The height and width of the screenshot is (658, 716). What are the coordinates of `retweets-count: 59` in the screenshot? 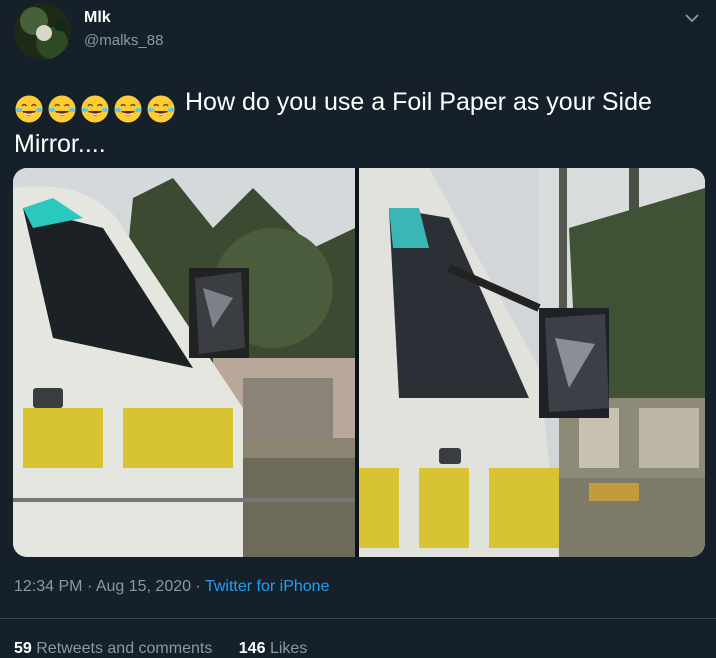 It's located at (23, 648).